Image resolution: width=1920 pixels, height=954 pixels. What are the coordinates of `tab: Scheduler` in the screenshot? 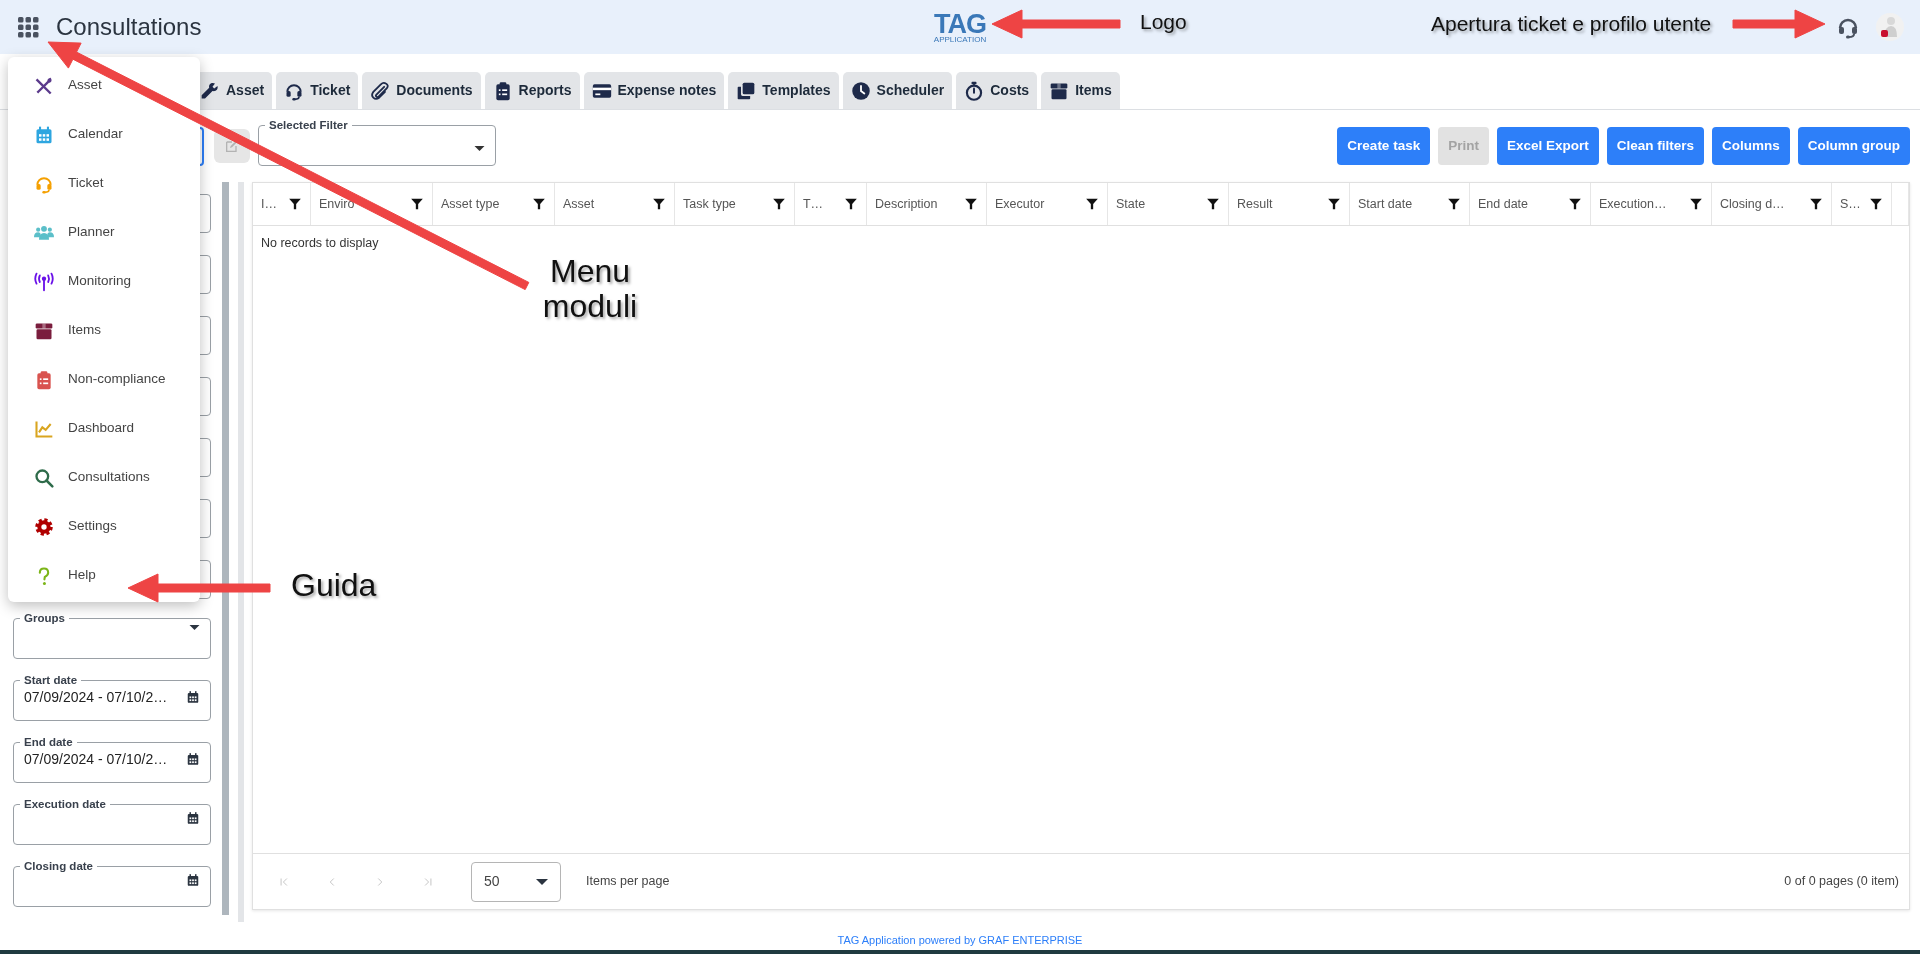 It's located at (897, 90).